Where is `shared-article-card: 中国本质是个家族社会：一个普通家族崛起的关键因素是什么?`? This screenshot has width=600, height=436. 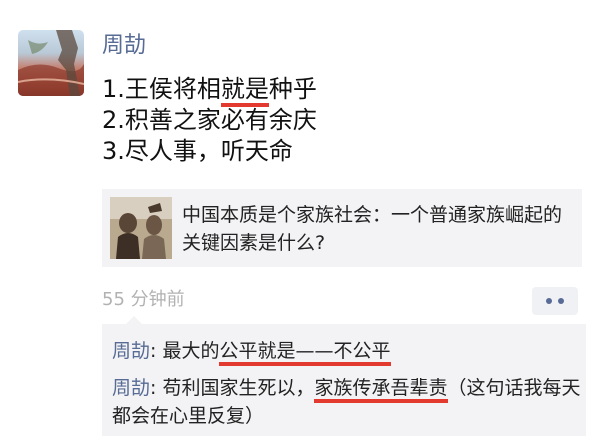
shared-article-card: 中国本质是个家族社会：一个普通家族崛起的关键因素是什么? is located at coordinates (342, 228).